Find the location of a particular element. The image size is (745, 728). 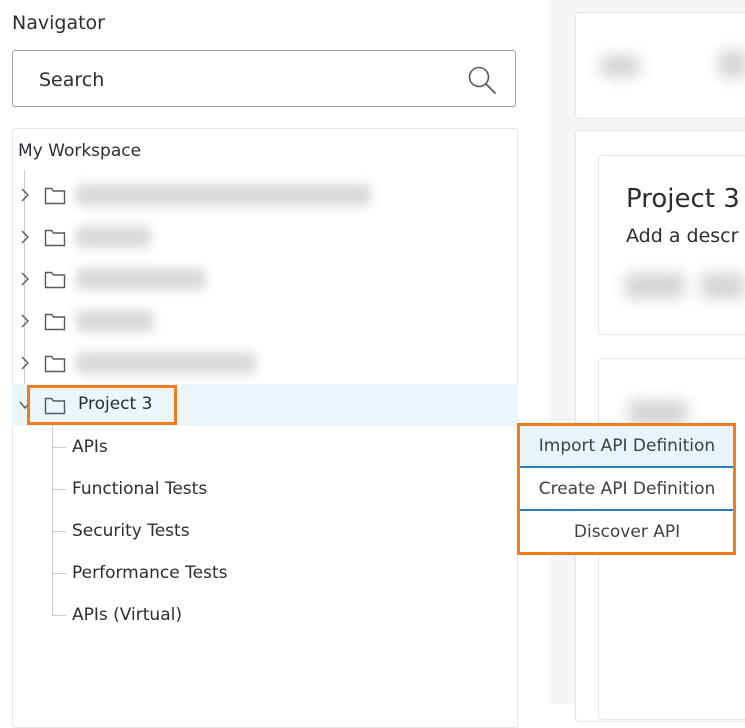

navigator-title: Navigator is located at coordinates (58, 23).